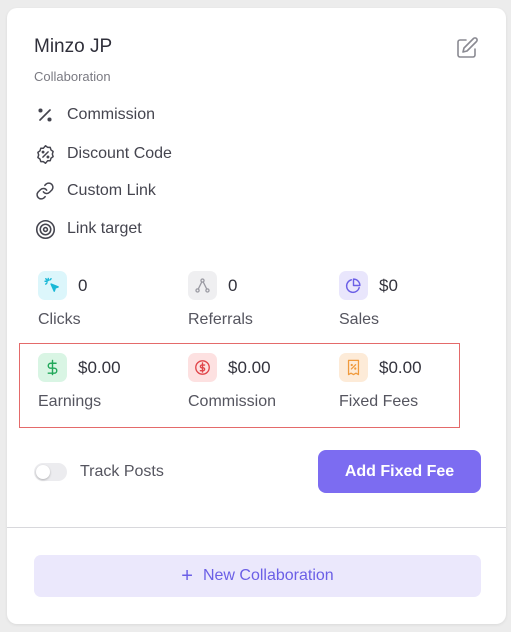  What do you see at coordinates (202, 367) in the screenshot?
I see `dollar-circle-icon` at bounding box center [202, 367].